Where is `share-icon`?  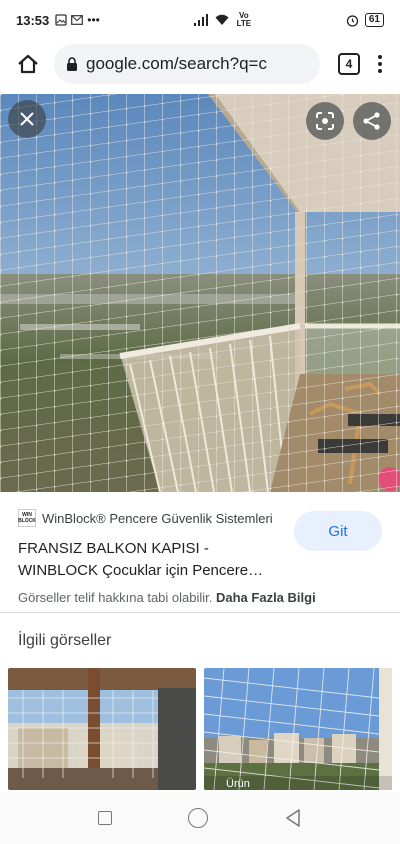
share-icon is located at coordinates (371, 121).